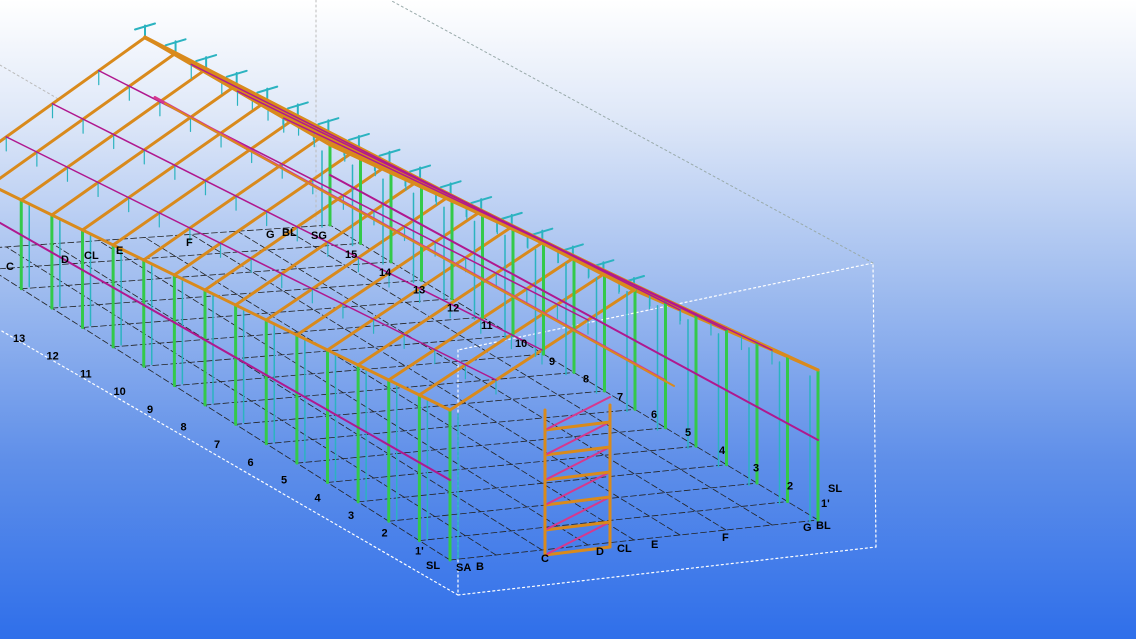 The image size is (1136, 639). What do you see at coordinates (463, 568) in the screenshot?
I see `grid-label-line: SA` at bounding box center [463, 568].